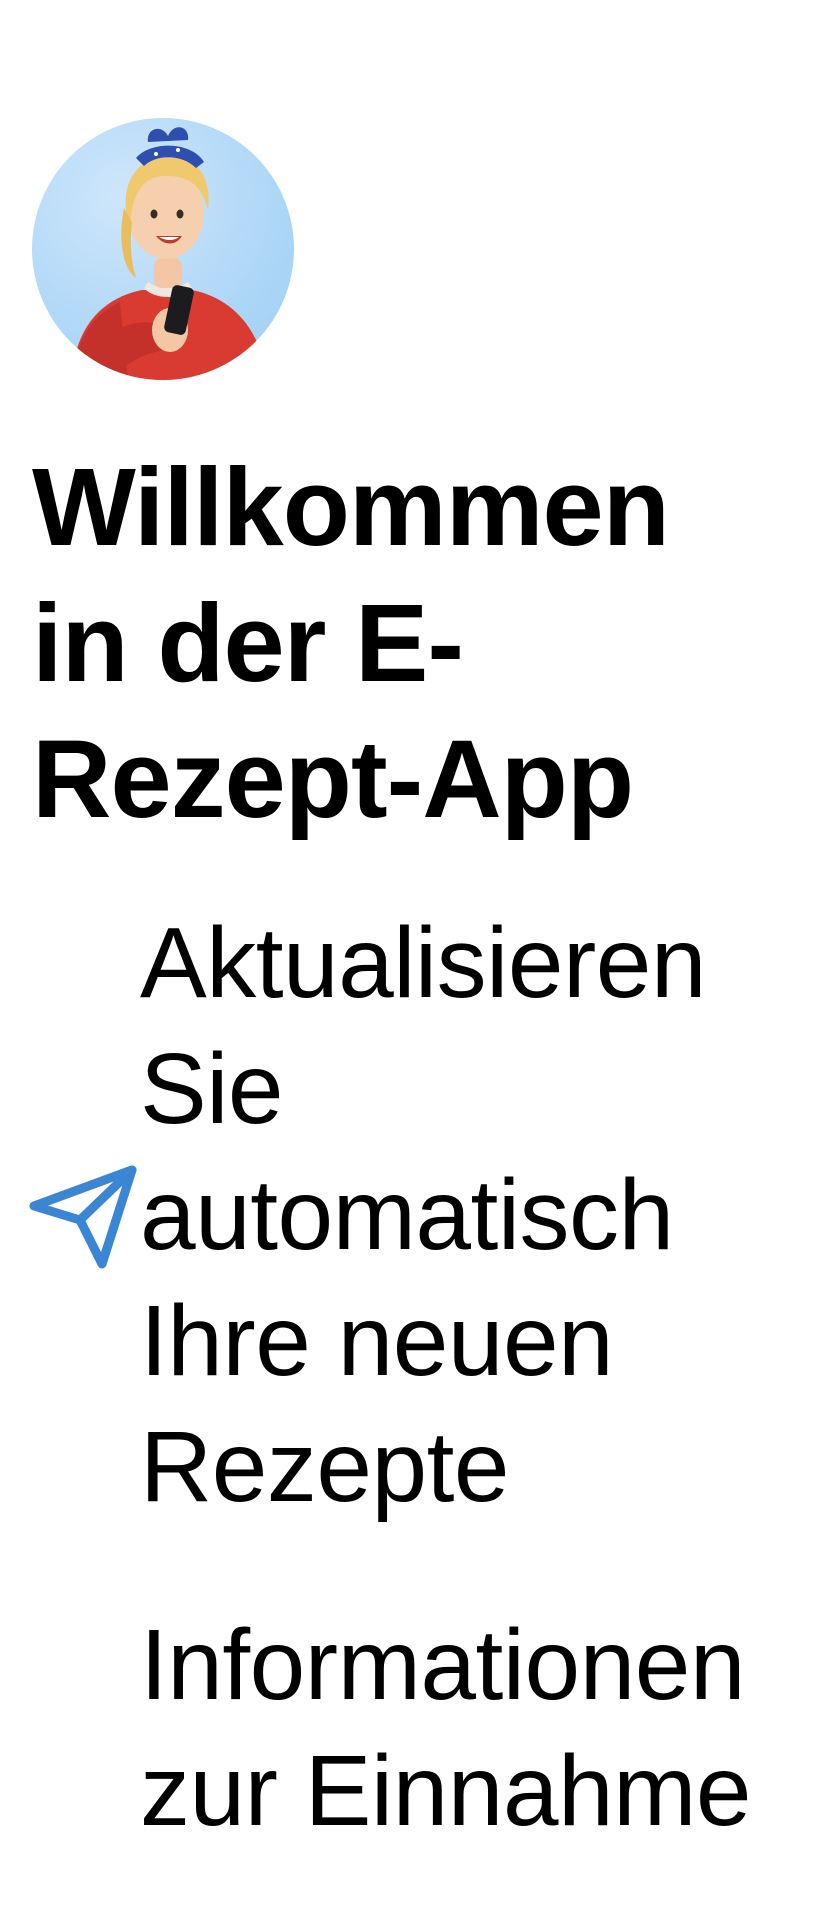 This screenshot has height=1926, width=828. Describe the element at coordinates (446, 1728) in the screenshot. I see `feature-text: Informationen zur Einnahme` at that location.